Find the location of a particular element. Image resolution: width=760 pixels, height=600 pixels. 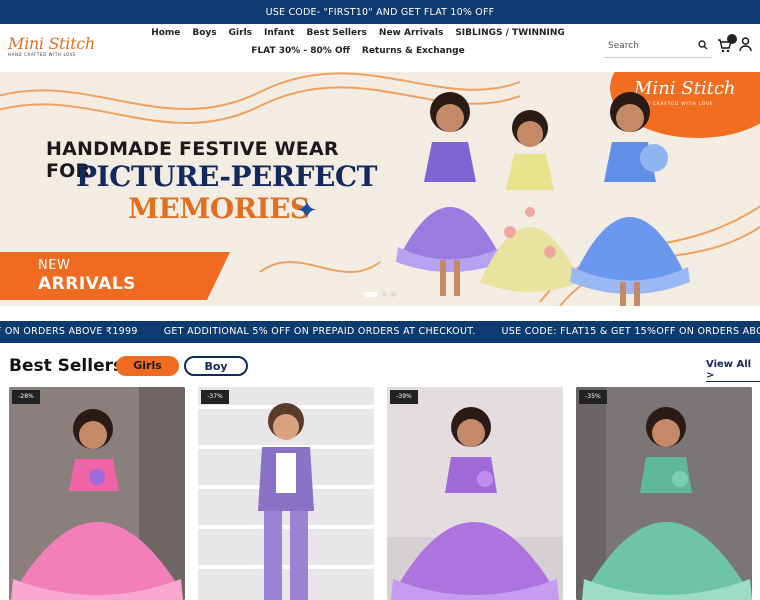

carousel-dots is located at coordinates (380, 294).